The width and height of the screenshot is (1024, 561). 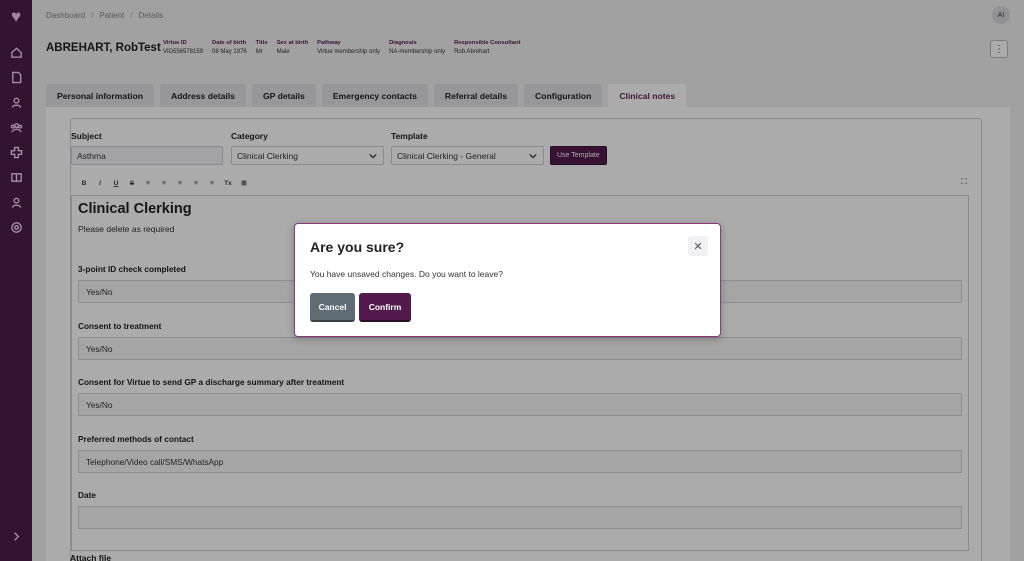 I want to click on close-icon: ✕, so click(x=698, y=246).